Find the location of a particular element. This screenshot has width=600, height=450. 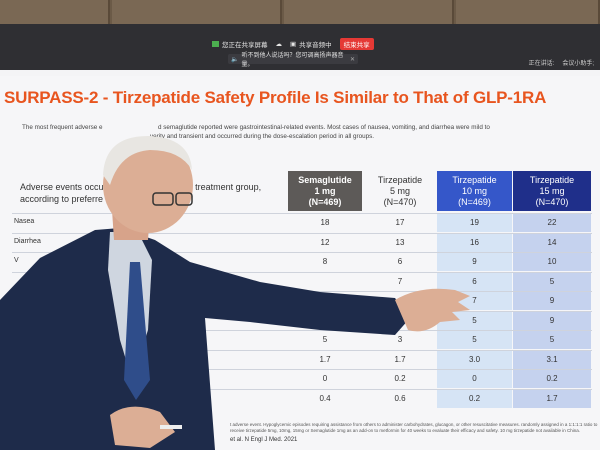

column-dose: 5 mg is located at coordinates (399, 191).